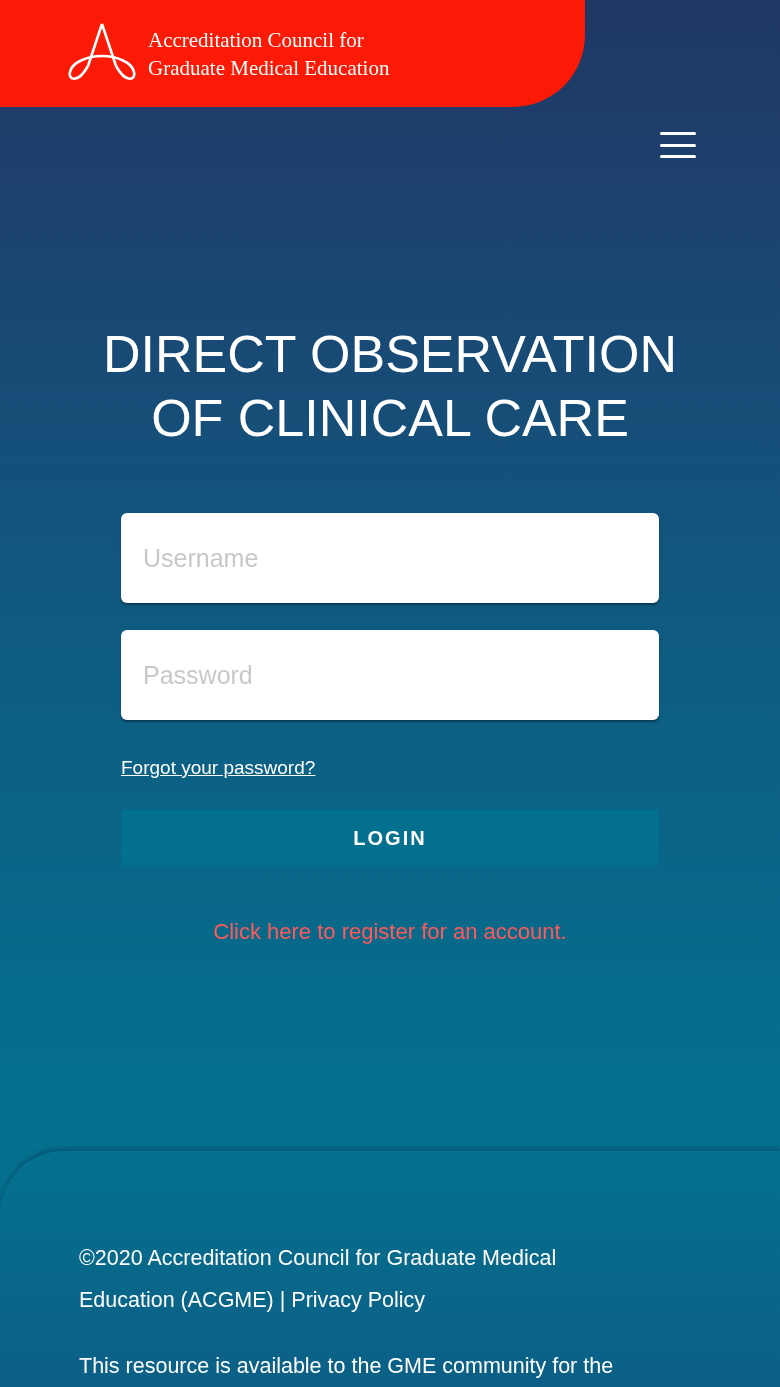 The height and width of the screenshot is (1387, 780). Describe the element at coordinates (678, 145) in the screenshot. I see `menu-icon` at that location.